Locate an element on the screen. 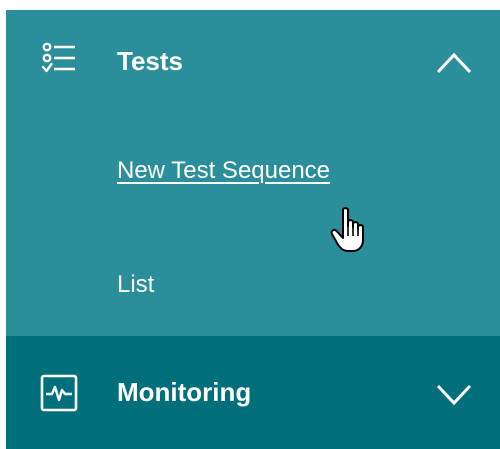 The image size is (500, 449). checklist-icon is located at coordinates (58, 57).